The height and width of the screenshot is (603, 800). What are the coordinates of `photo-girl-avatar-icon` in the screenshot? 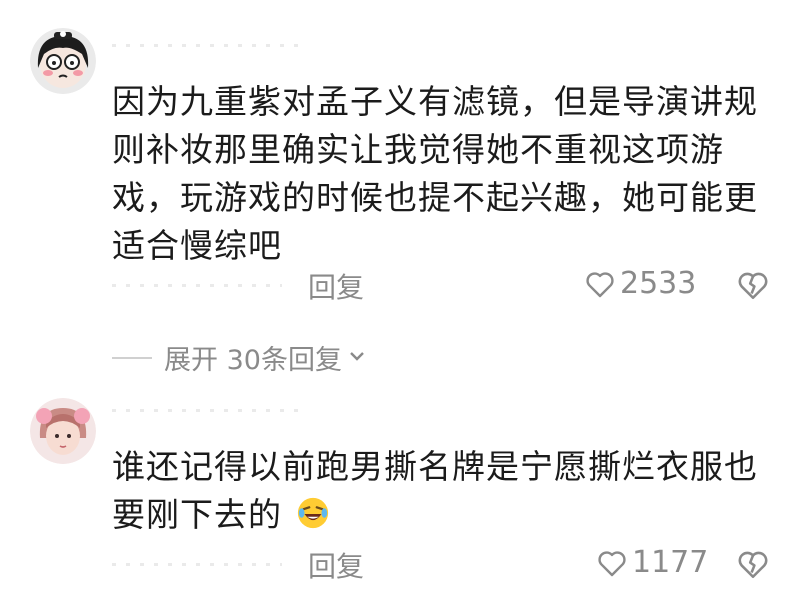 It's located at (63, 431).